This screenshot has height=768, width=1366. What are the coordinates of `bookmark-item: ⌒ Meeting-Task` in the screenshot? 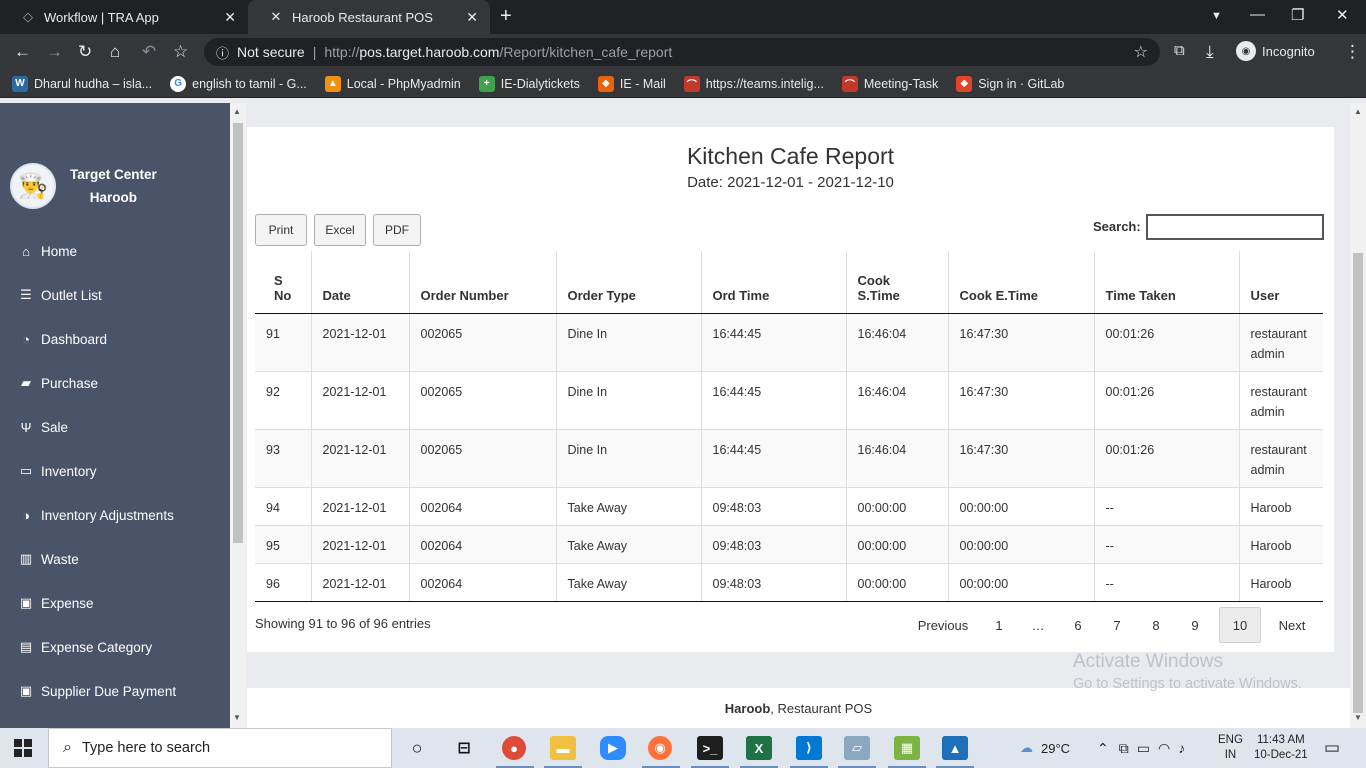 It's located at (889, 83).